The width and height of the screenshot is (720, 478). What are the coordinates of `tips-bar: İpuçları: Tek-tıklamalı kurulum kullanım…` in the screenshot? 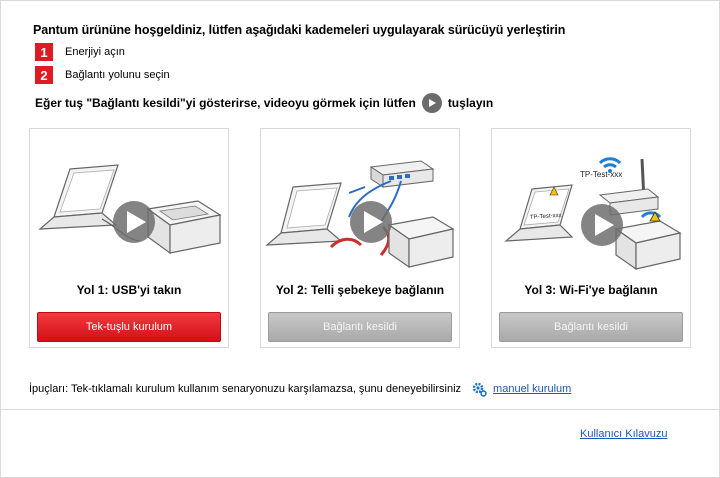 It's located at (300, 389).